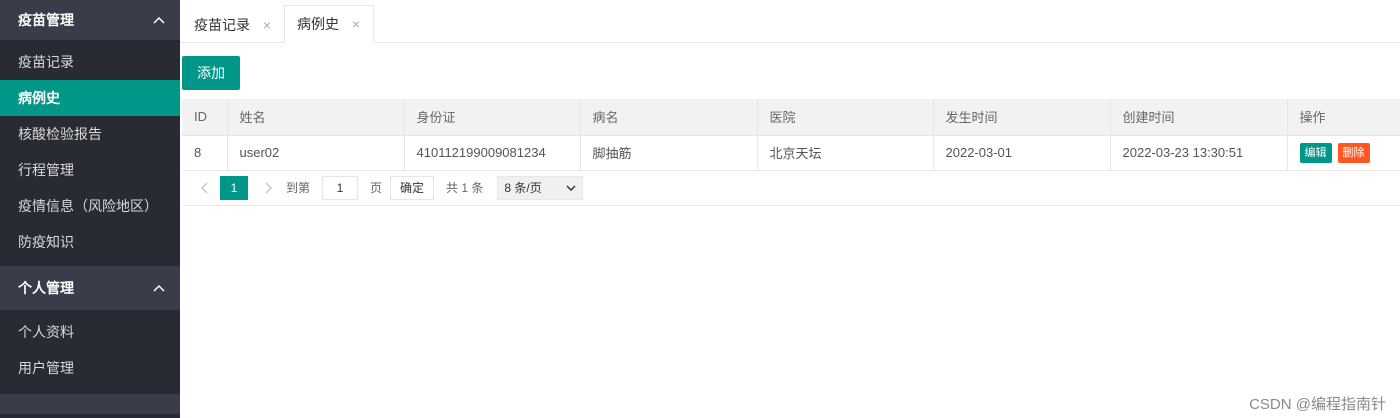  What do you see at coordinates (90, 20) in the screenshot?
I see `menu-group-header-vaccine: 疫苗管理` at bounding box center [90, 20].